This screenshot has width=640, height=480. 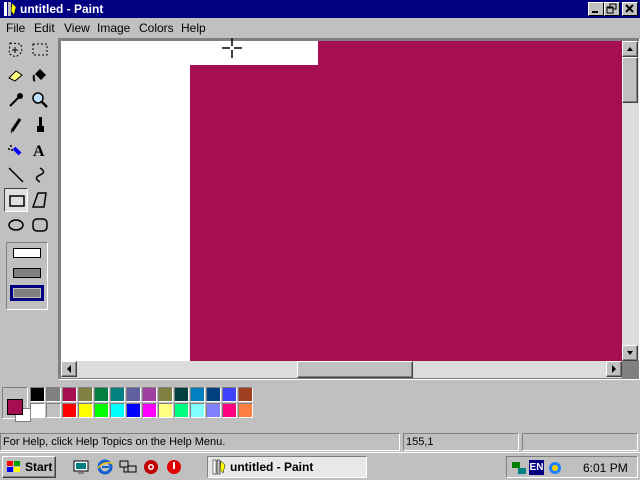 What do you see at coordinates (128, 467) in the screenshot?
I see `network-icon` at bounding box center [128, 467].